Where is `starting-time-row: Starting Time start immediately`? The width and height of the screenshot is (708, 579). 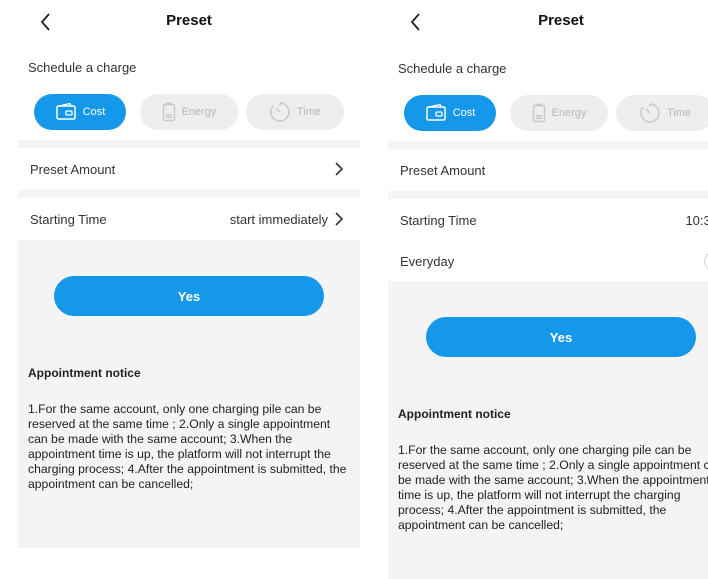 starting-time-row: Starting Time start immediately is located at coordinates (189, 219).